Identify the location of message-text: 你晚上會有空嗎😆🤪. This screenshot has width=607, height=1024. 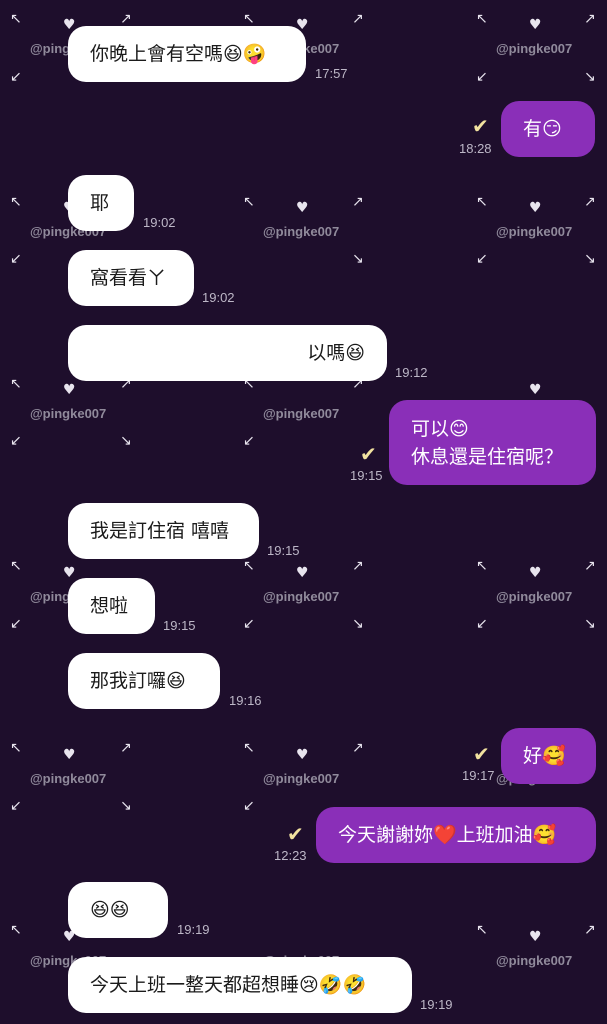
(178, 54).